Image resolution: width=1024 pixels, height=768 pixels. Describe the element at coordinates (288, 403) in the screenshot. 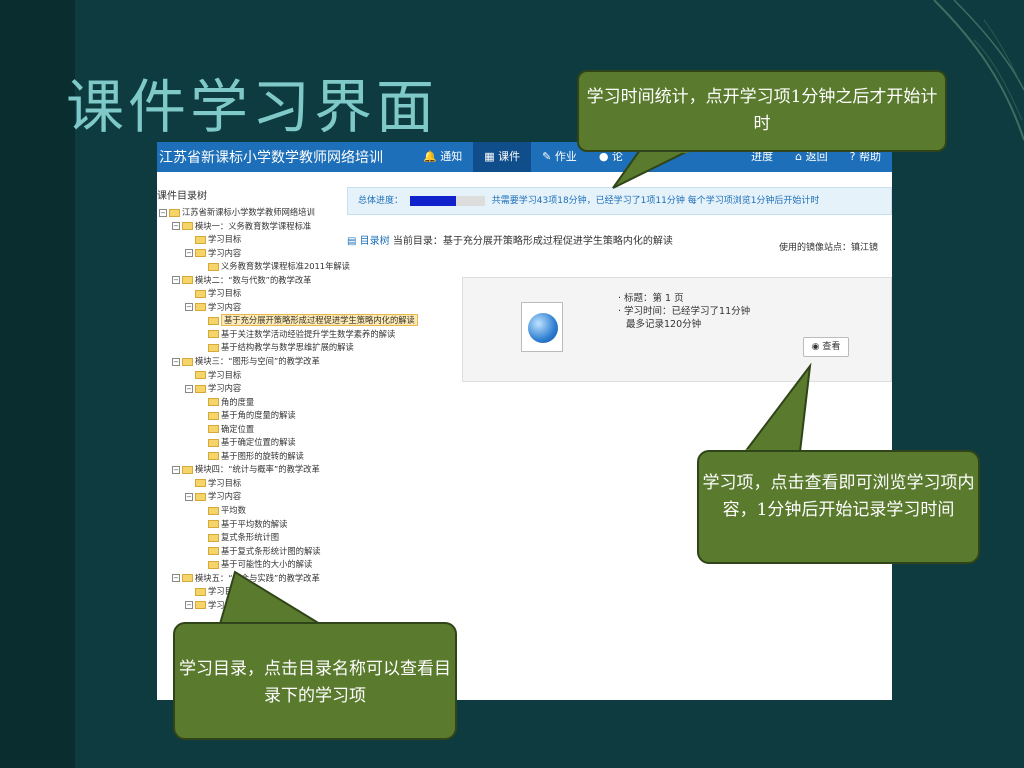

I see `tree-node: 角的度量` at that location.